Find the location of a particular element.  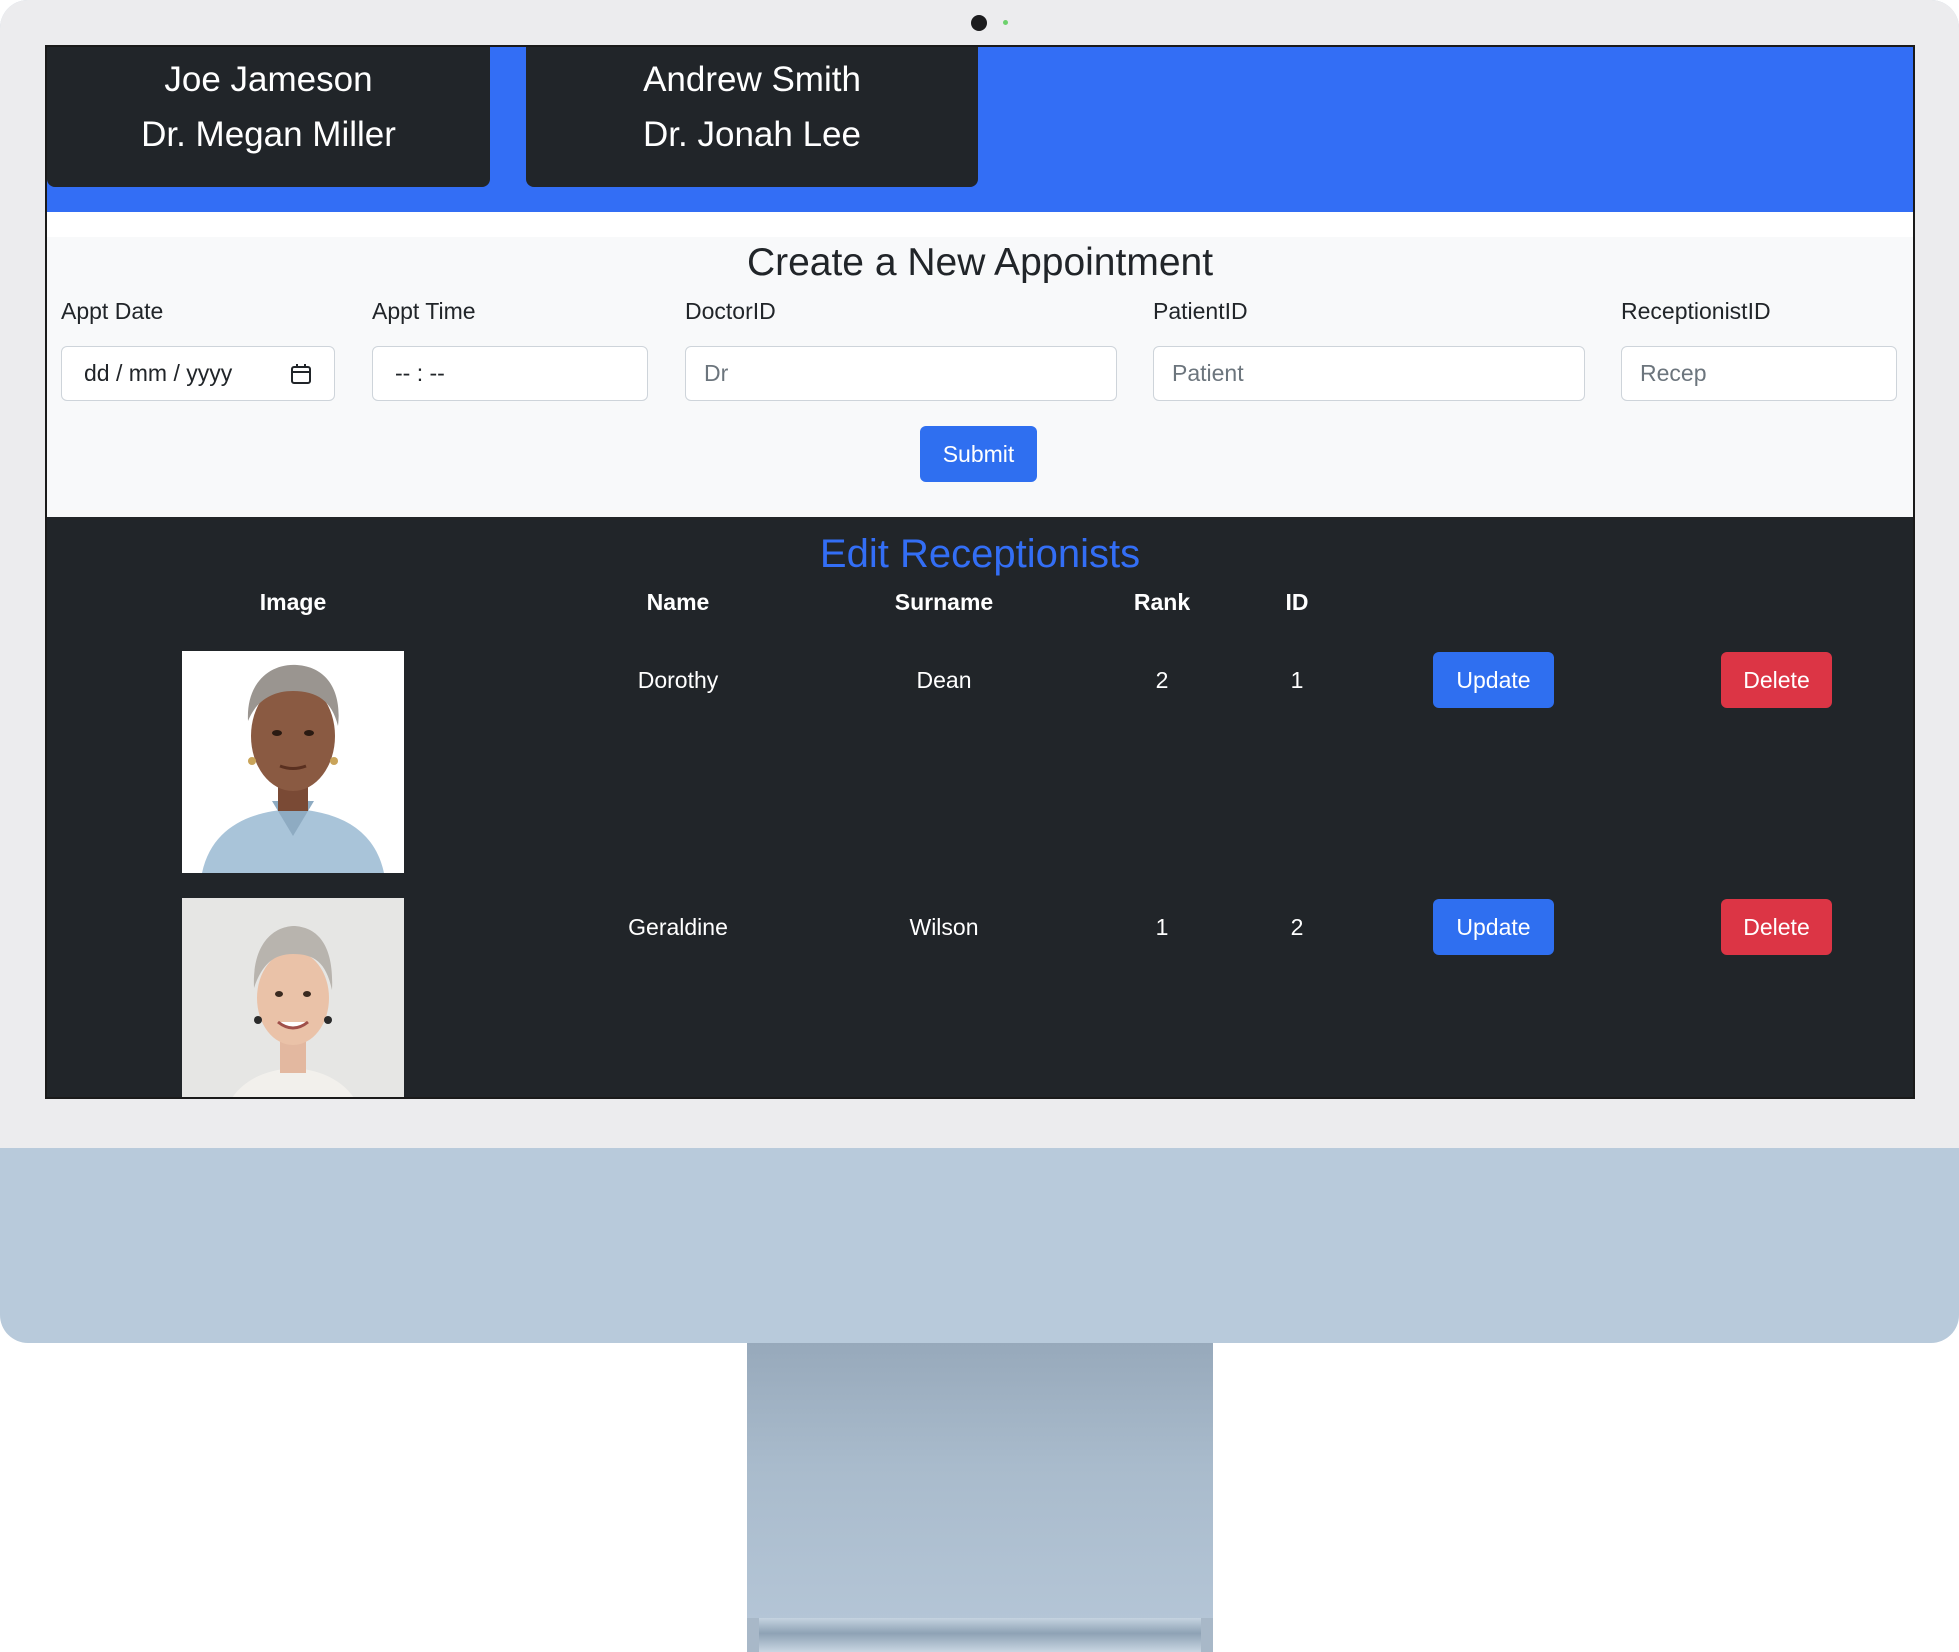

receptionist-surname: Wilson is located at coordinates (944, 927).